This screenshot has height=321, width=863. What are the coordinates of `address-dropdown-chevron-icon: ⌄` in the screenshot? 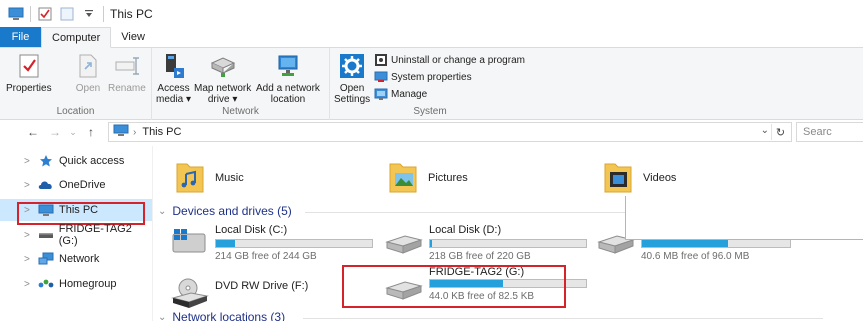 It's located at (765, 130).